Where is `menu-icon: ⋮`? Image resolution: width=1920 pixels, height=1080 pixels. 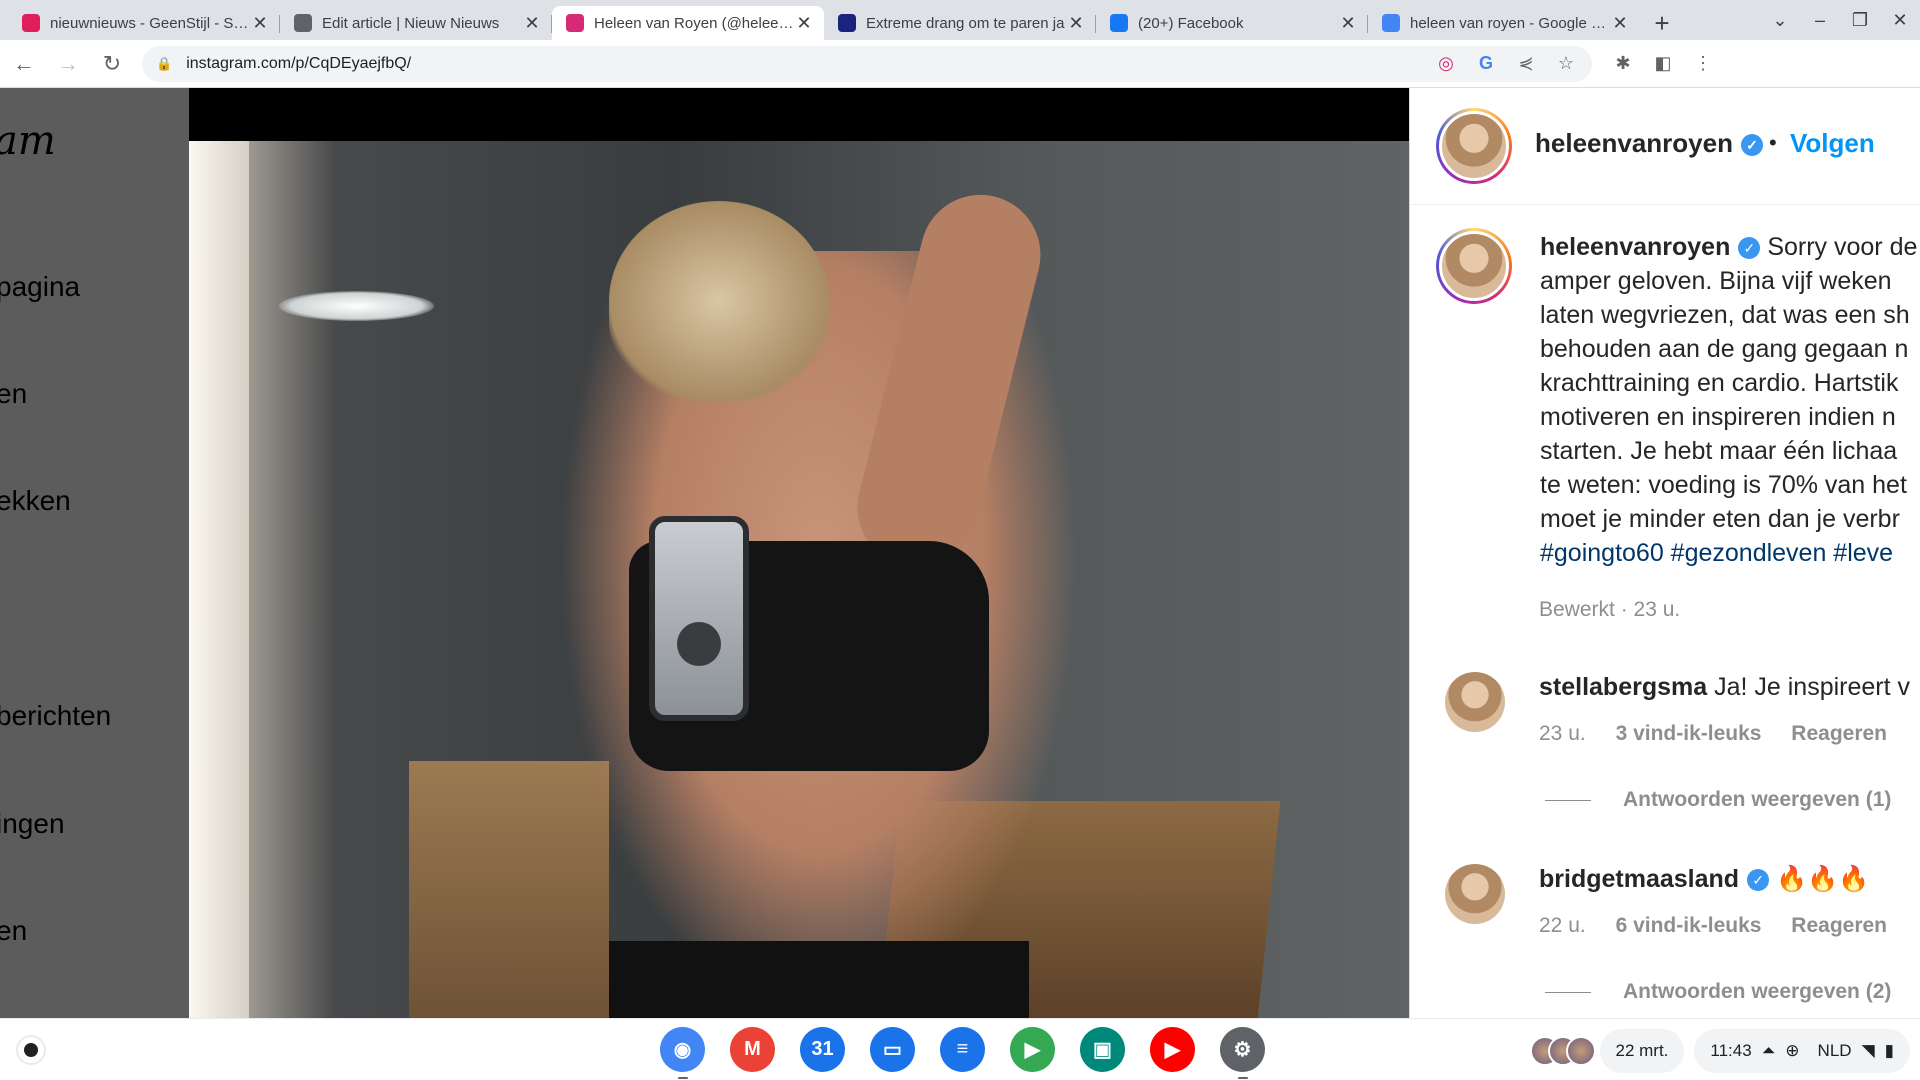 menu-icon: ⋮ is located at coordinates (1703, 63).